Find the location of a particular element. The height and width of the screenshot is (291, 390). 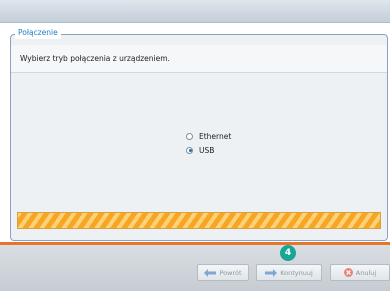

cancel-button-label: Anuluj is located at coordinates (366, 272).